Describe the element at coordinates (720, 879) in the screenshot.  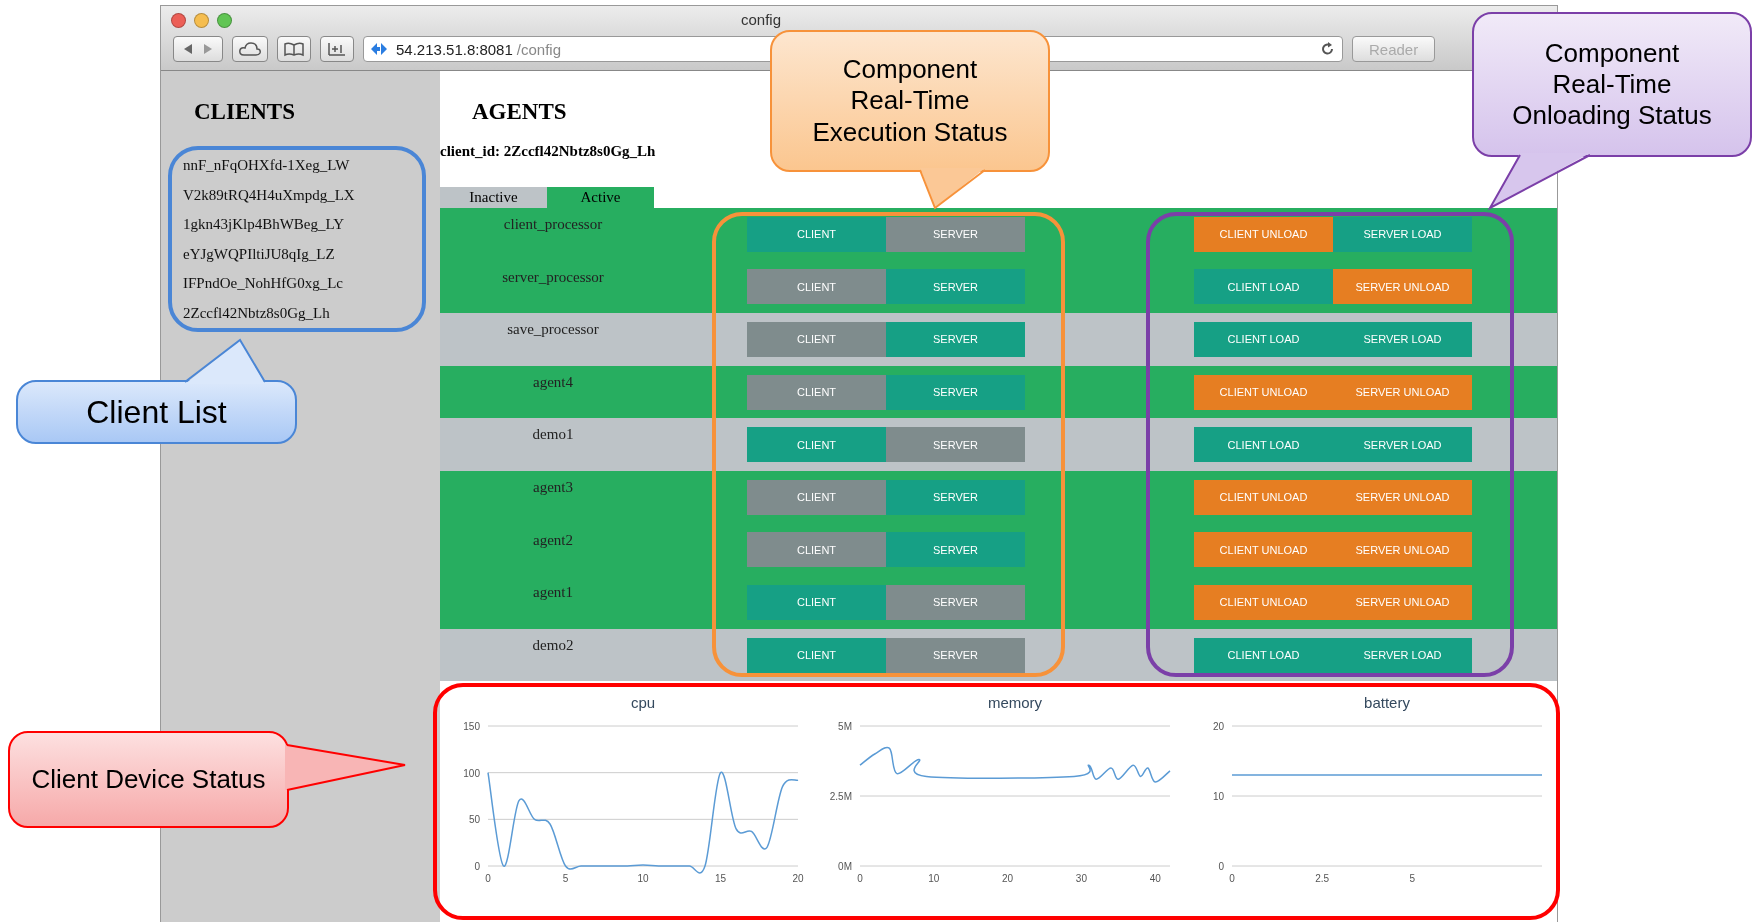
I see `tick-label: 15` at that location.